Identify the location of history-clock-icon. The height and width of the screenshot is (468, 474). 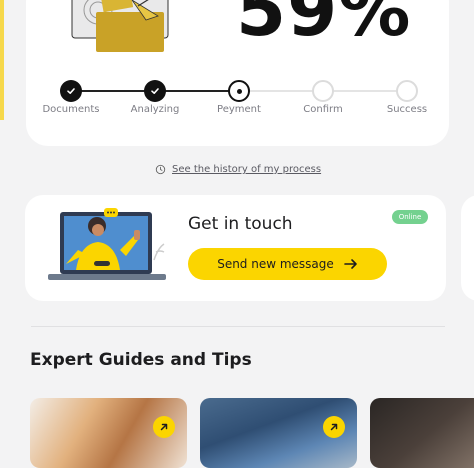
(160, 169).